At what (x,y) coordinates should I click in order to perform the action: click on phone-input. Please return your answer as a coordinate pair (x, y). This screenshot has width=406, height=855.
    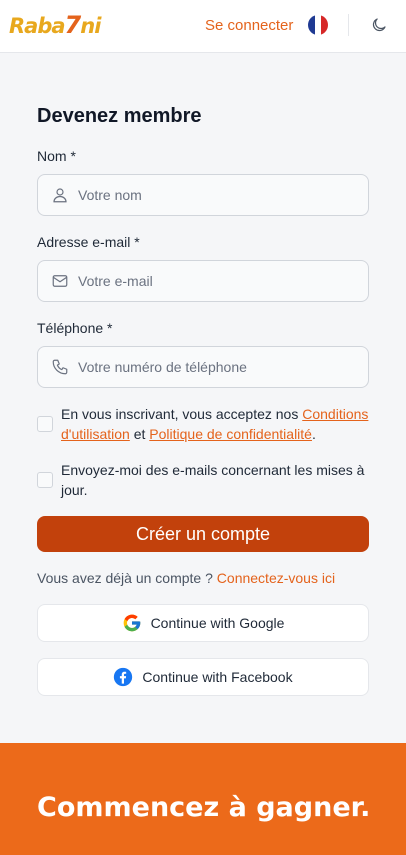
    Looking at the image, I should click on (218, 367).